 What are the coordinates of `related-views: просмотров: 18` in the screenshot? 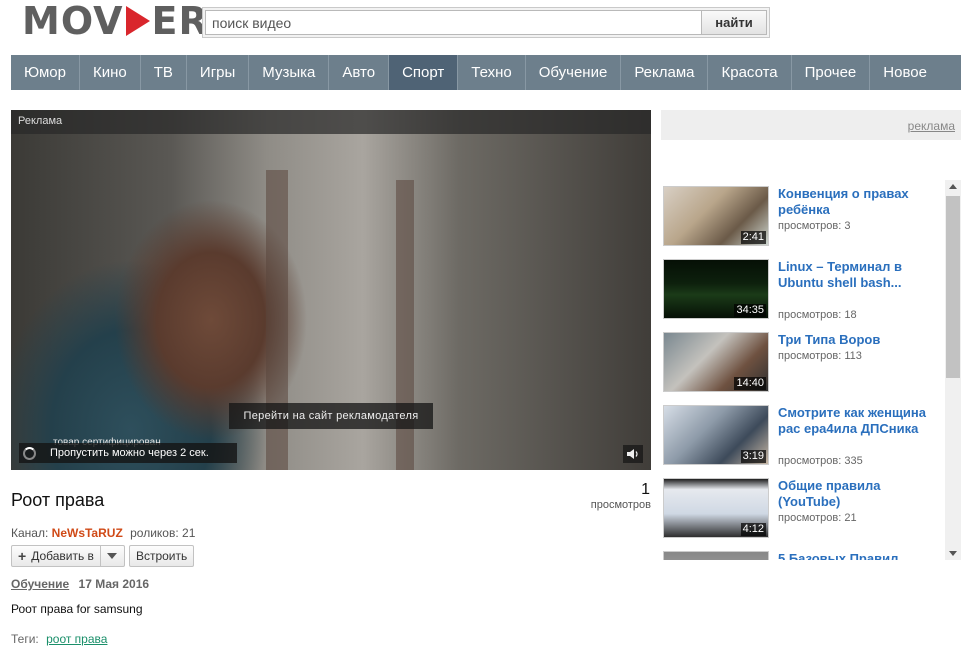 It's located at (817, 315).